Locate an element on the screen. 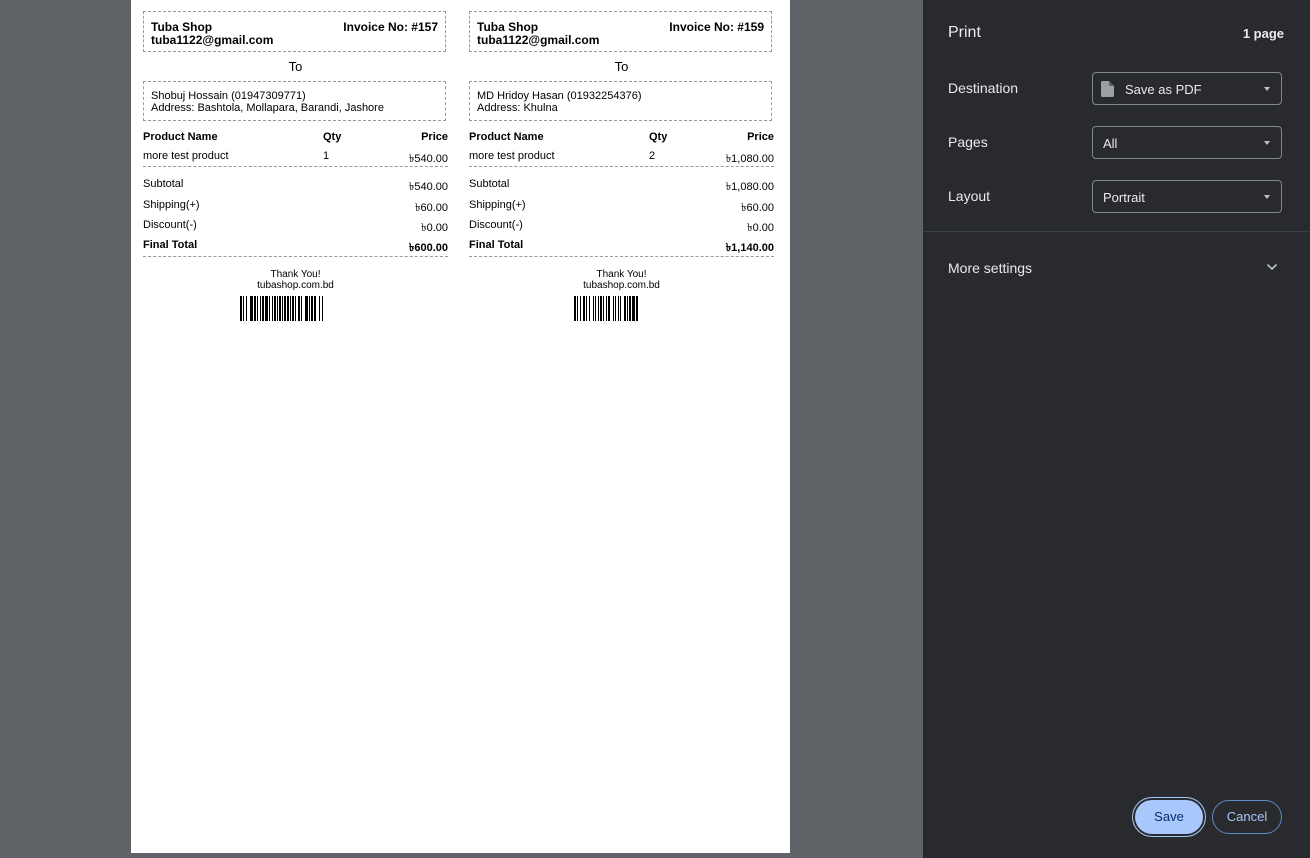  table-row: more test product 1 ৳540.00 is located at coordinates (295, 157).